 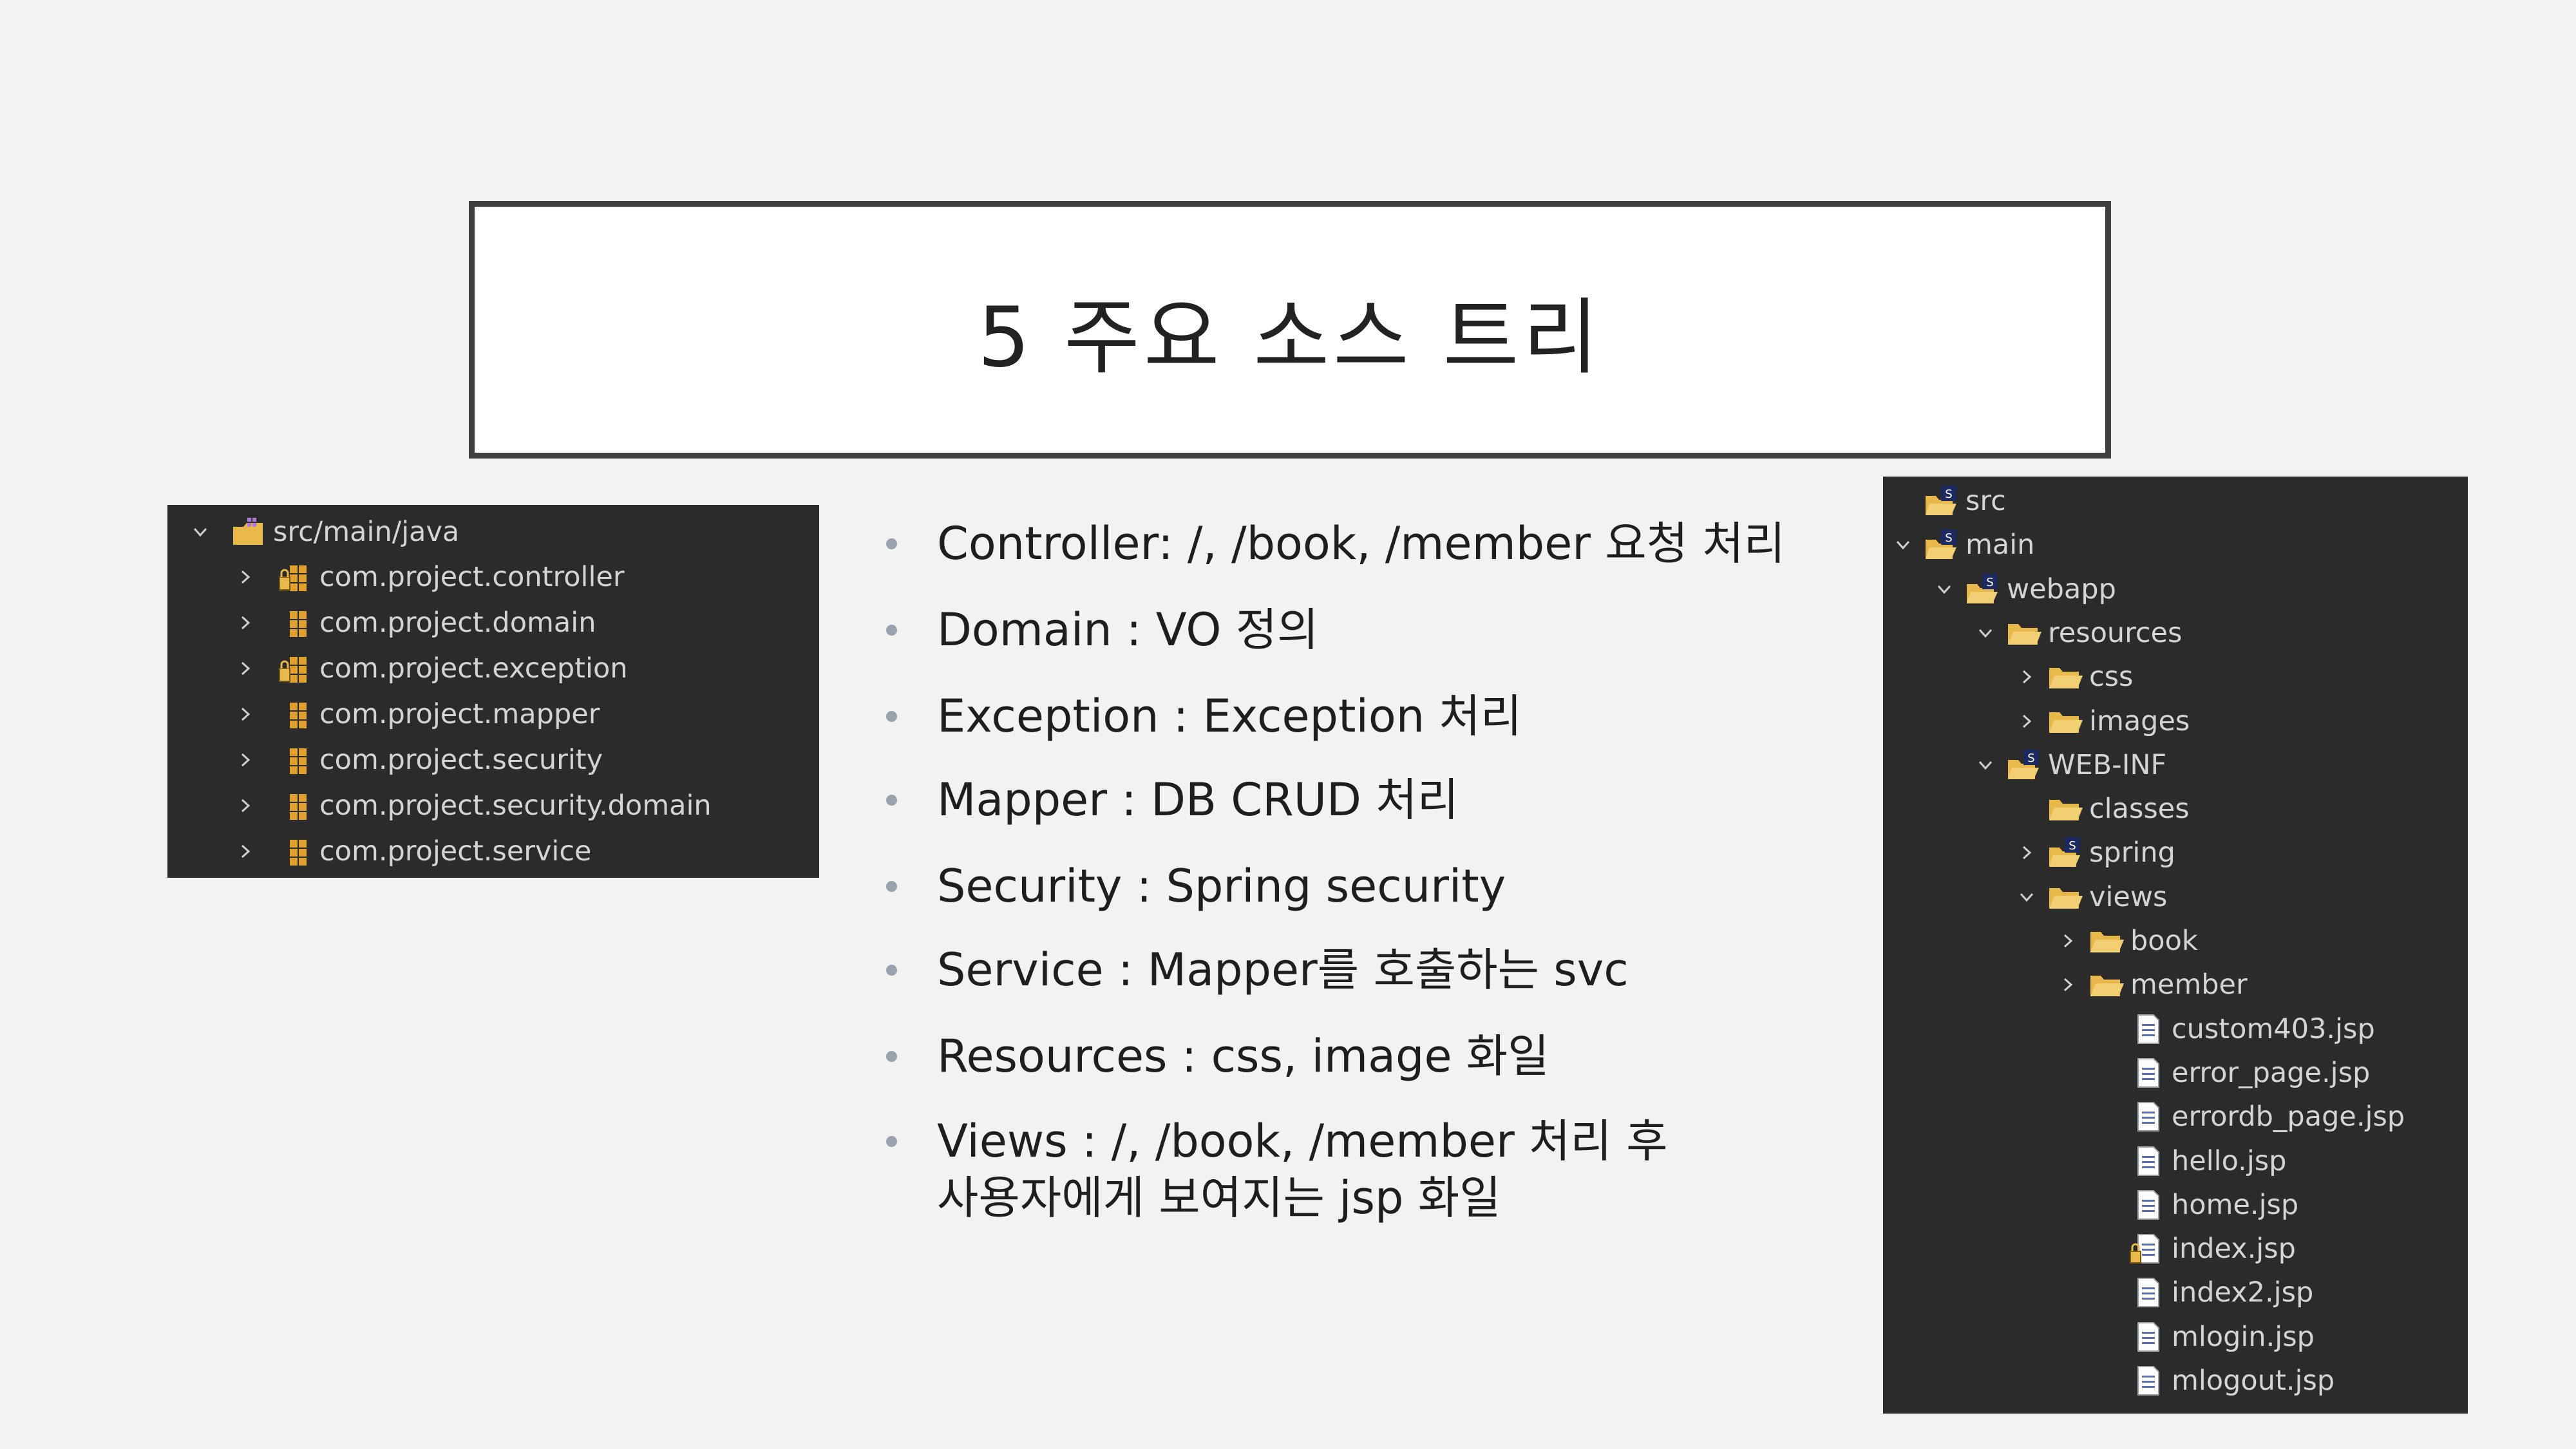 What do you see at coordinates (1283, 970) in the screenshot?
I see `bullet-text: Service : Mapper를 호출하는 svc` at bounding box center [1283, 970].